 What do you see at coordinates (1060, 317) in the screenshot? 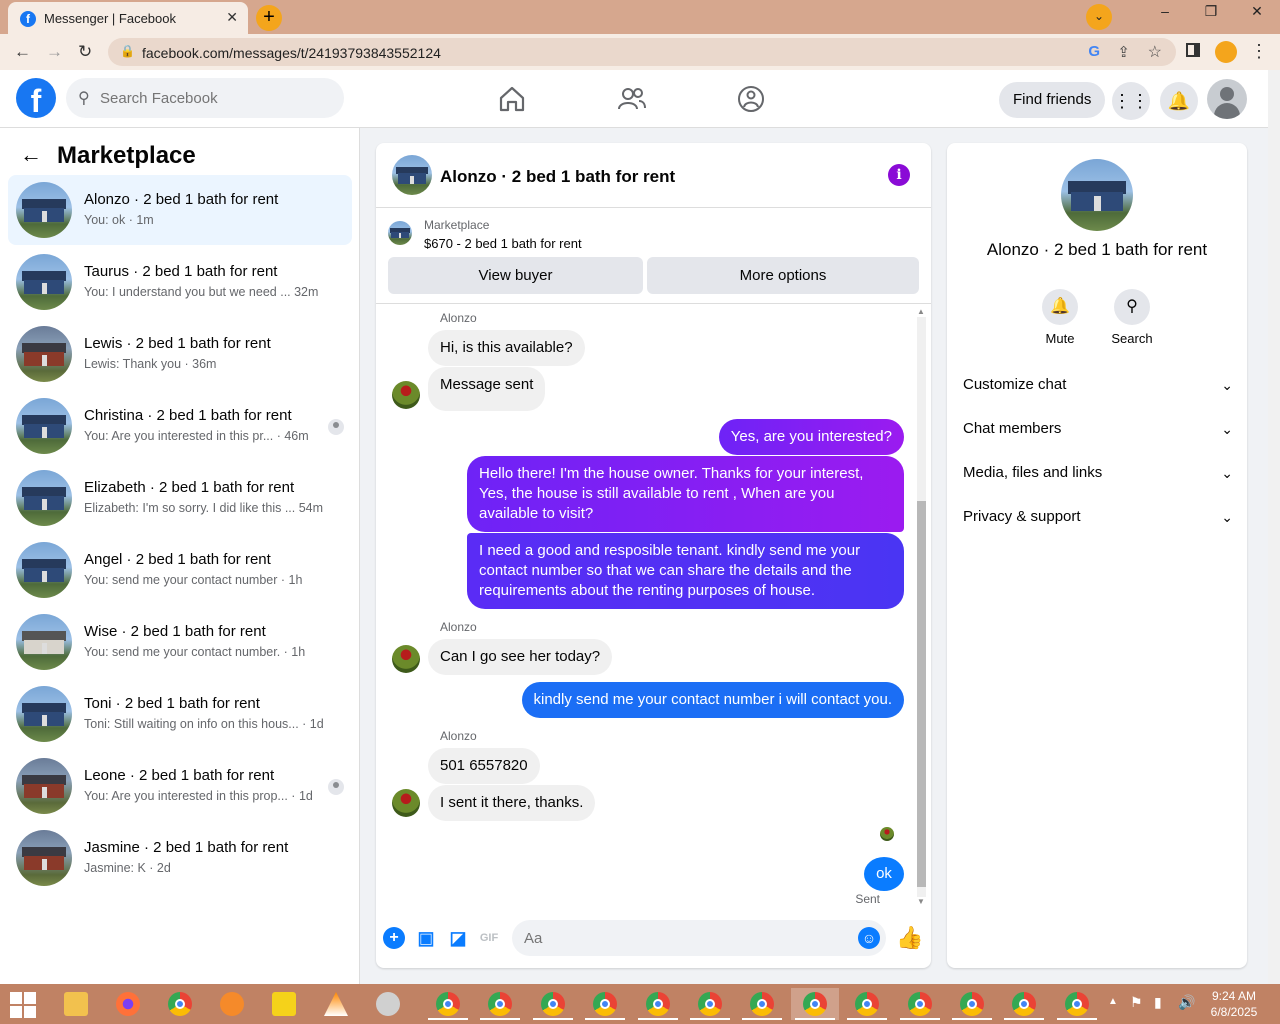
I see `mute-button: 🔔 Mute` at bounding box center [1060, 317].